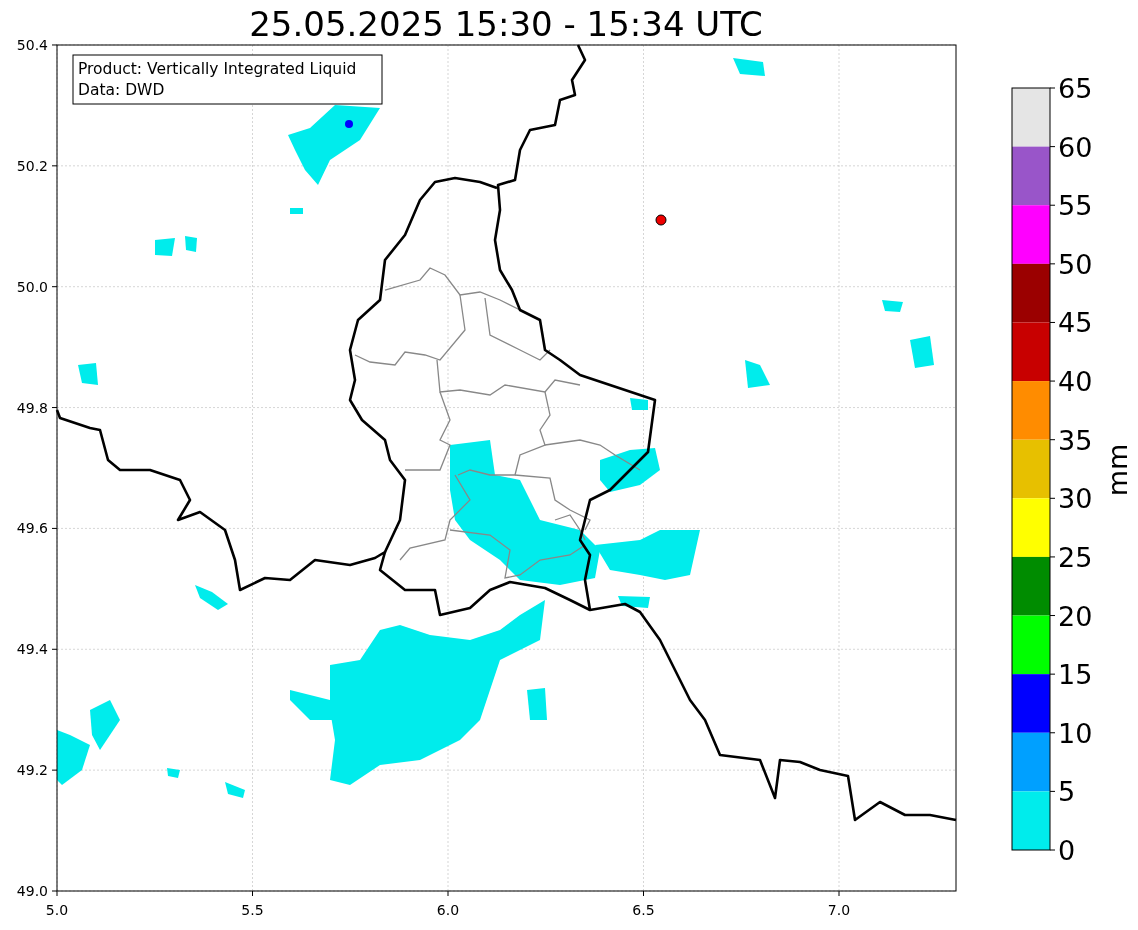  I want to click on colorbar-tick-label: 25, so click(1075, 557).